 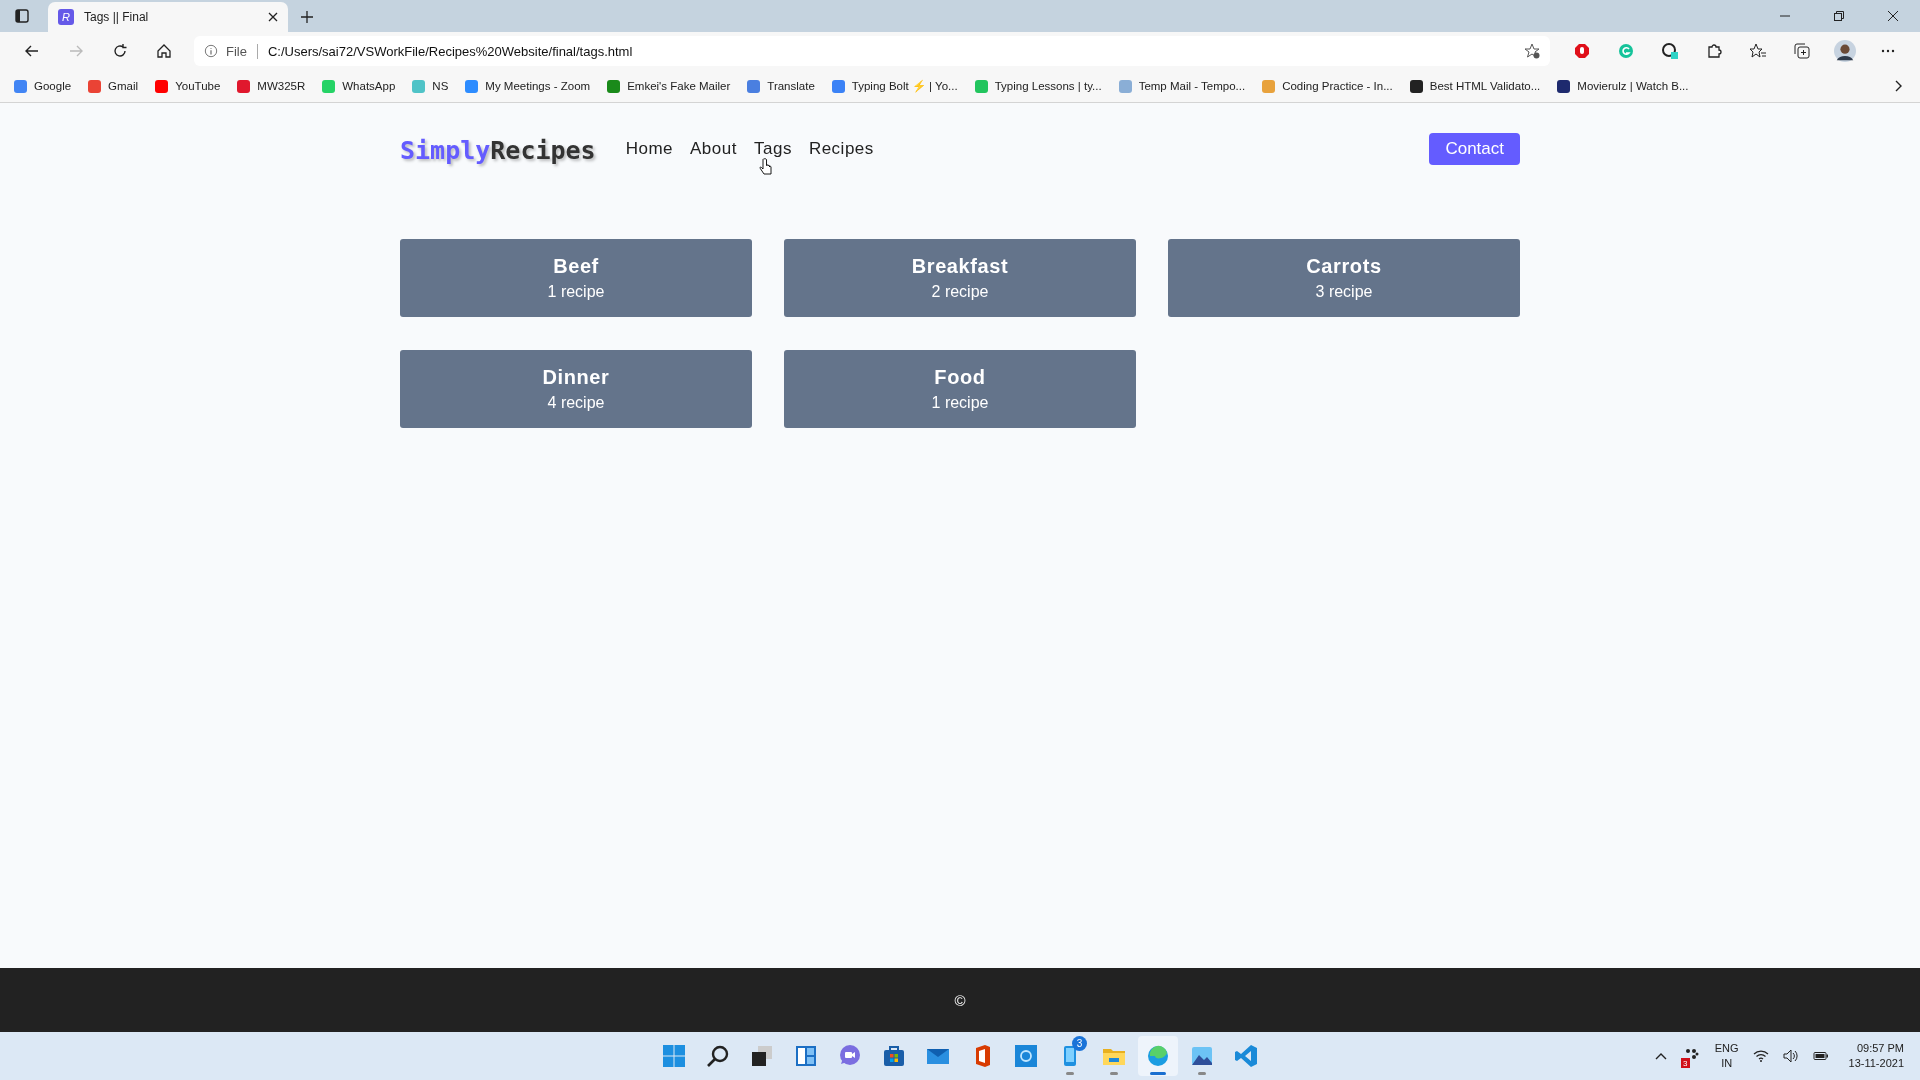 I want to click on tag-card: Dinner 4 recipe, so click(x=576, y=389).